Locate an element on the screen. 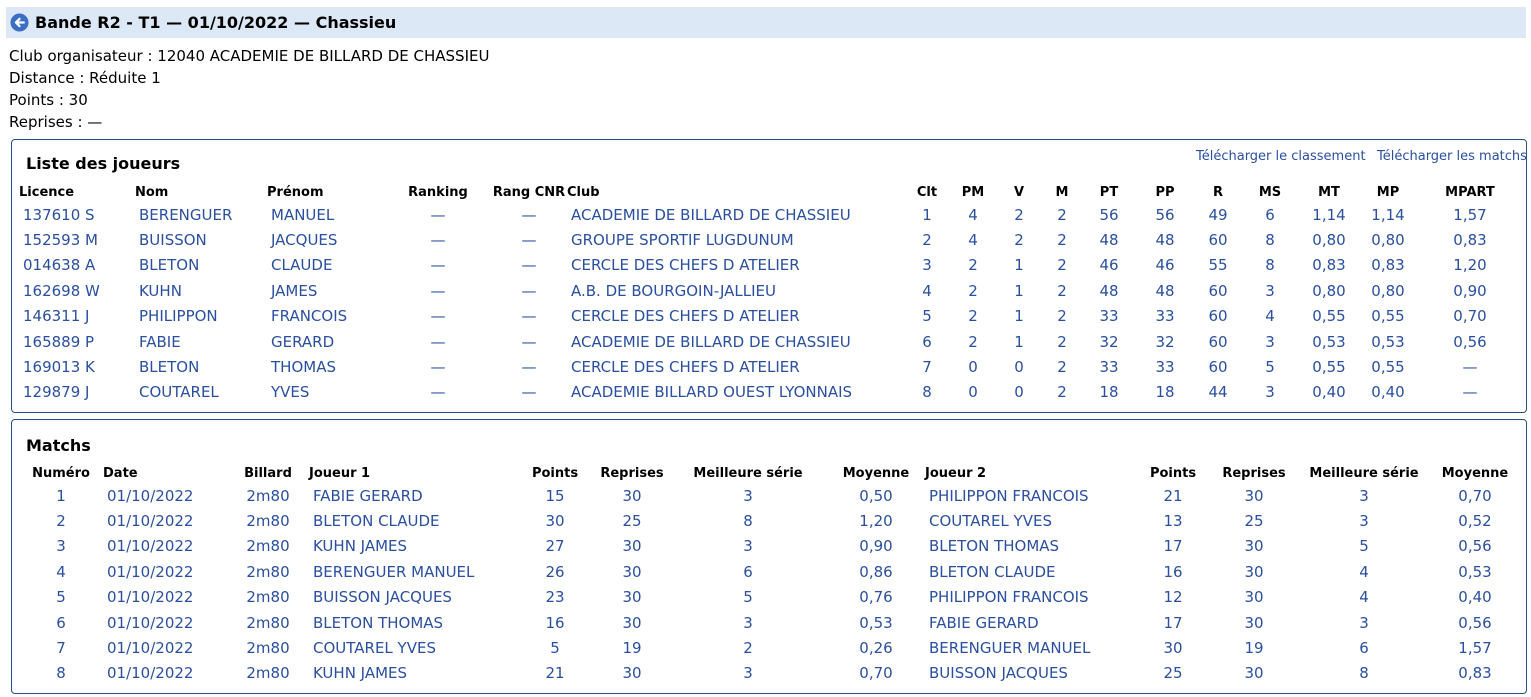 The height and width of the screenshot is (697, 1531). cell-club: A.B. DE BOURGOIN-JALLIEU is located at coordinates (737, 290).